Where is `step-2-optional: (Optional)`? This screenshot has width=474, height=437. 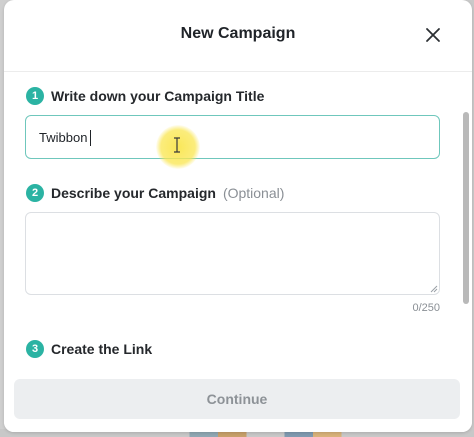
step-2-optional: (Optional) is located at coordinates (253, 193).